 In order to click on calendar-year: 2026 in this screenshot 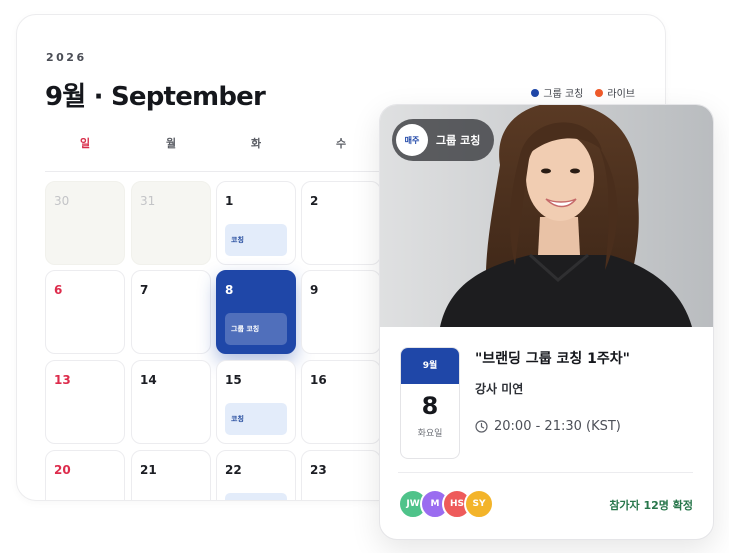, I will do `click(66, 57)`.